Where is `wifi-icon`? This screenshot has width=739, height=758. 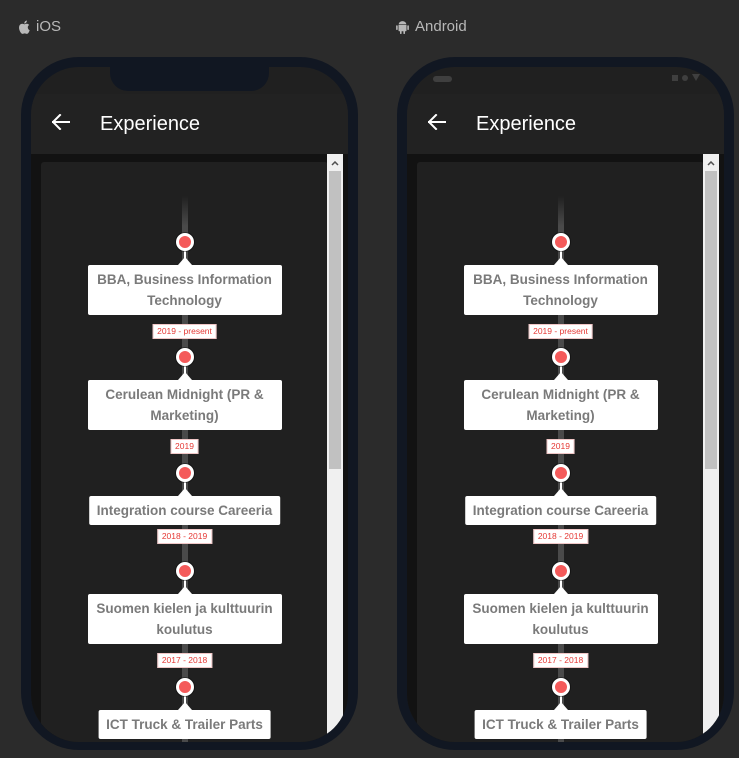 wifi-icon is located at coordinates (685, 77).